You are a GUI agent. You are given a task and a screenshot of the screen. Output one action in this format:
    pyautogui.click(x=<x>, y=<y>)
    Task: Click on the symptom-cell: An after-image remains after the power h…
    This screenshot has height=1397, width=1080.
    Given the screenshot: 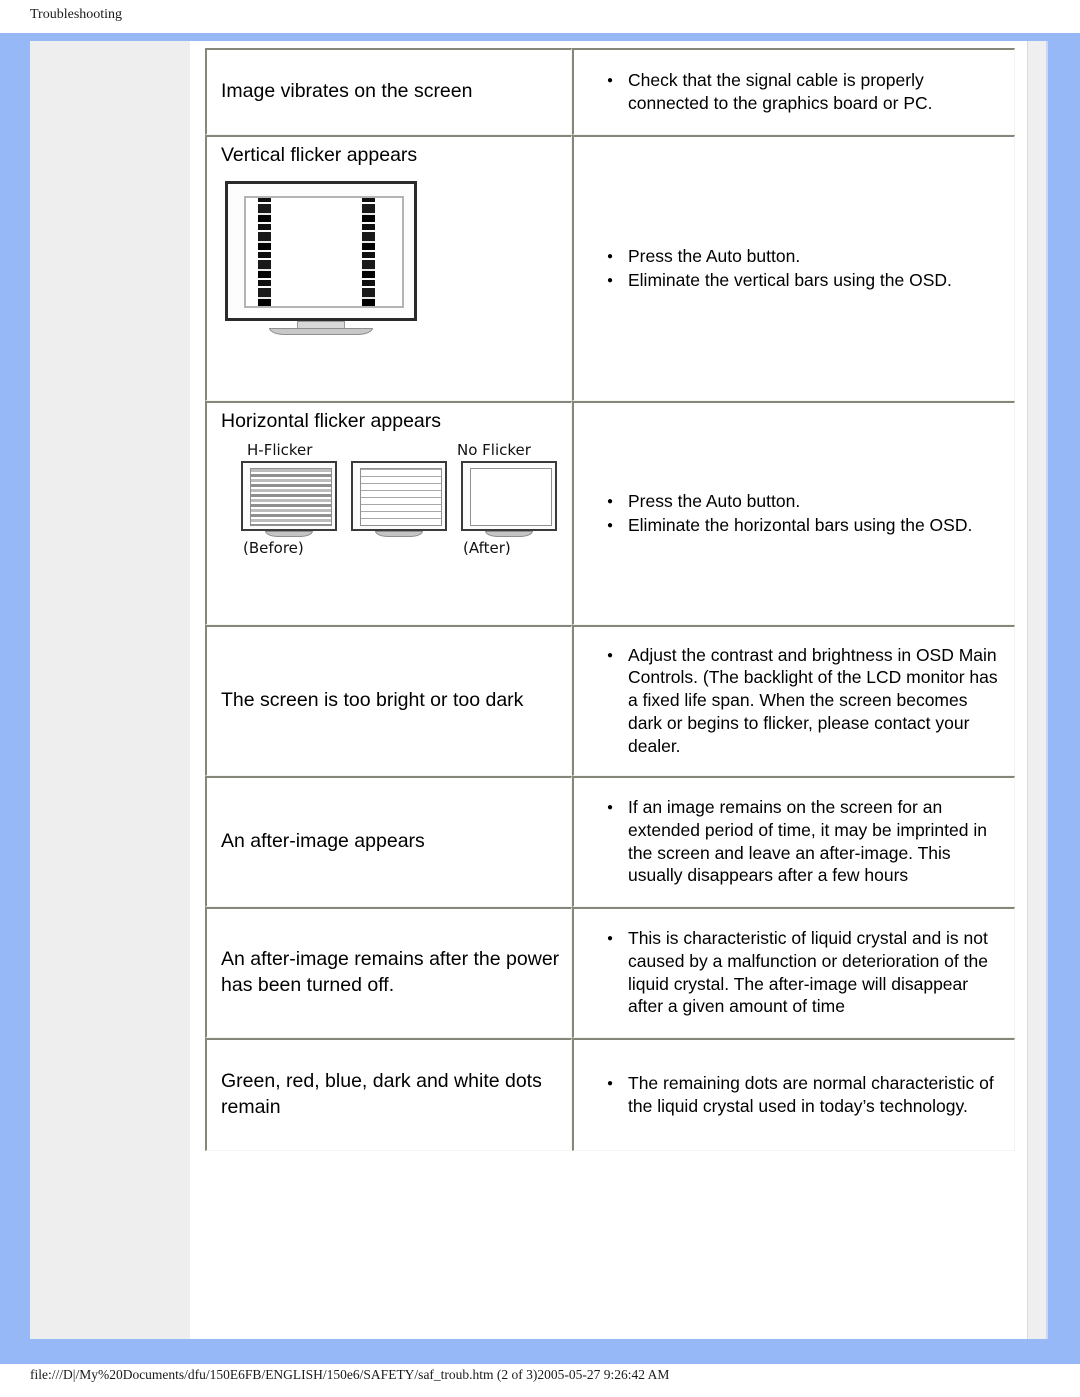 What is the action you would take?
    pyautogui.click(x=388, y=972)
    